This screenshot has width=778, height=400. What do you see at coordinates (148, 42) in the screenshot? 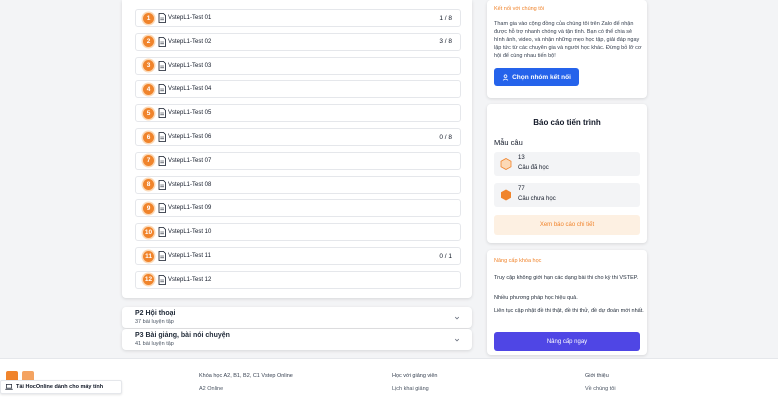
I see `test-number-badge: 2` at bounding box center [148, 42].